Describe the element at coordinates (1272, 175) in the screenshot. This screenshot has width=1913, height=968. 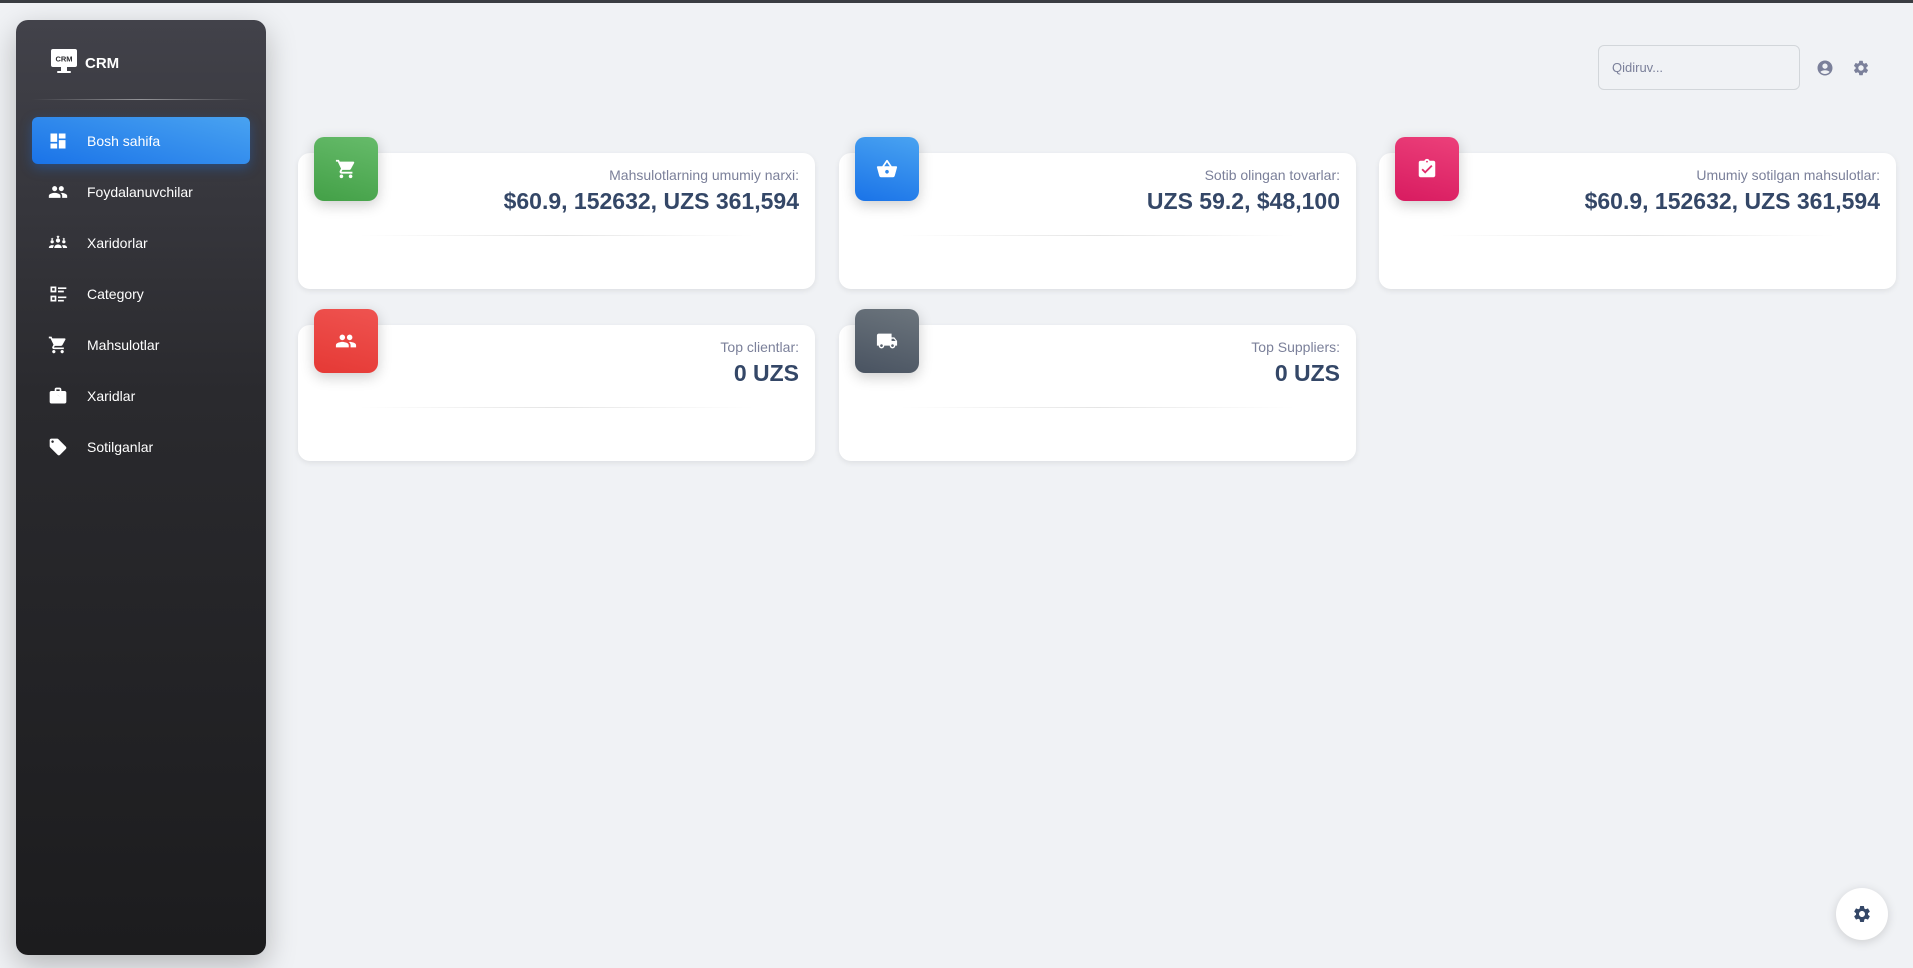
I see `card-label: Sotib olingan tovarlar:` at that location.